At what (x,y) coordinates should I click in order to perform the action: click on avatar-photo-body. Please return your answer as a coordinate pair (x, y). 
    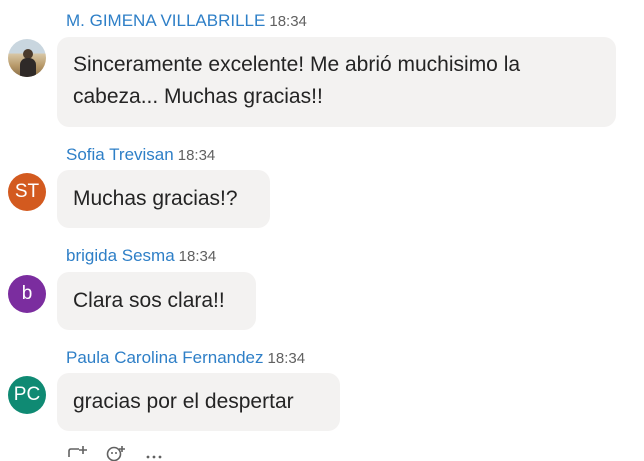
    Looking at the image, I should click on (28, 67).